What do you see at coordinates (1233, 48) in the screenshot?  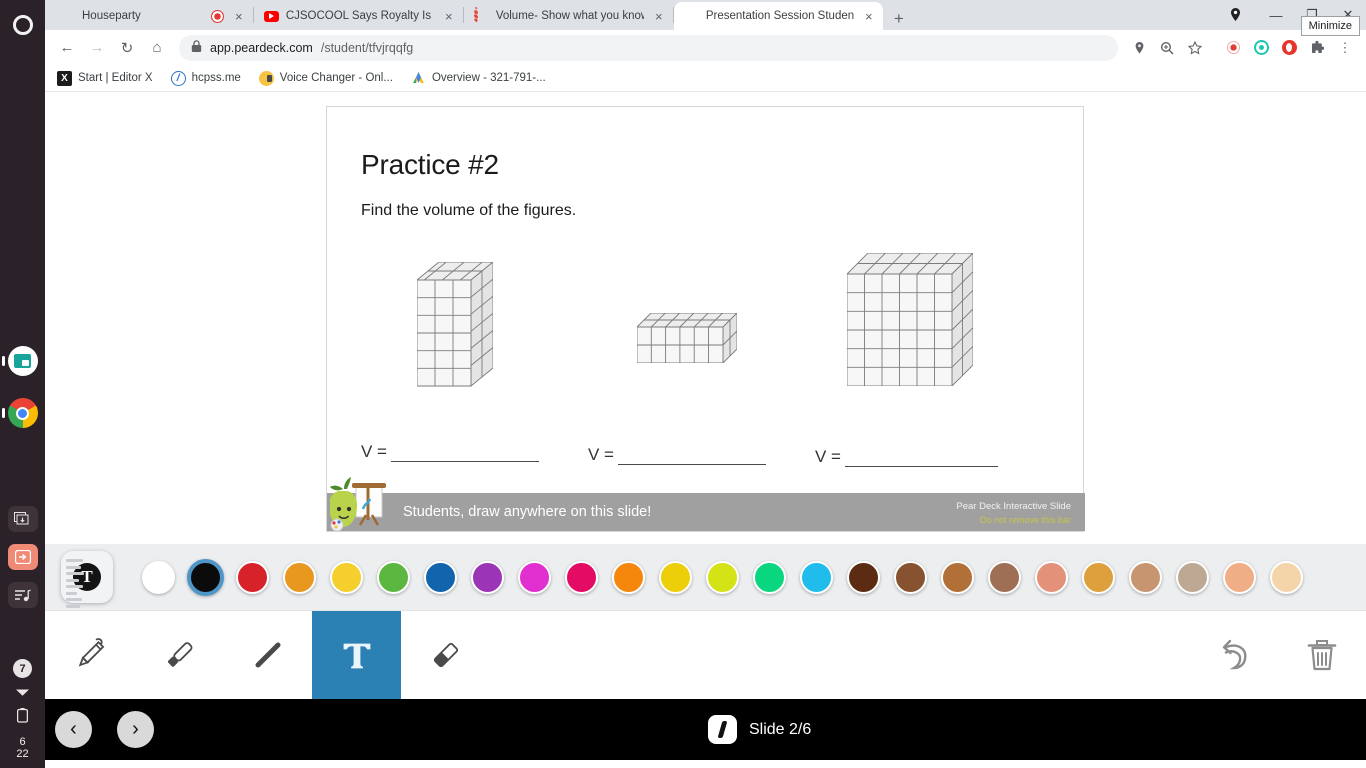 I see `recorder-extension-icon` at bounding box center [1233, 48].